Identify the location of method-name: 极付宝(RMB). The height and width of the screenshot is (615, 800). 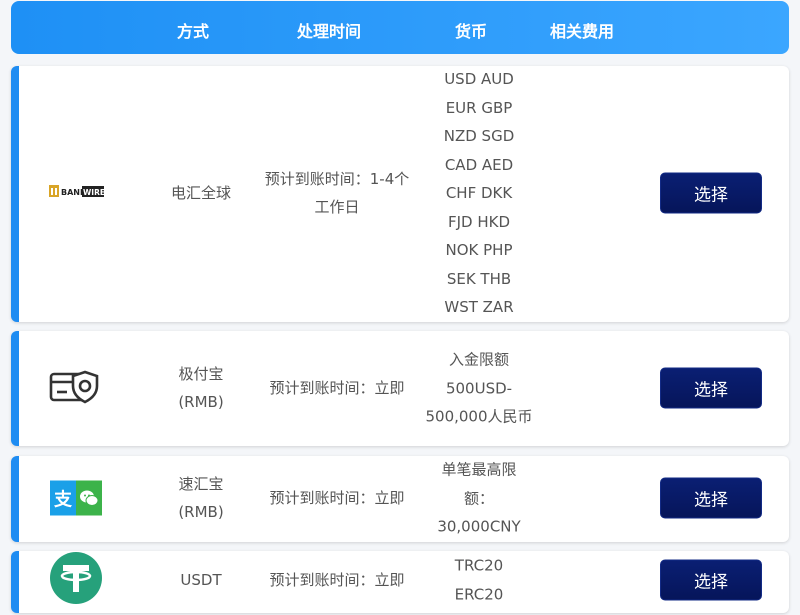
(201, 388).